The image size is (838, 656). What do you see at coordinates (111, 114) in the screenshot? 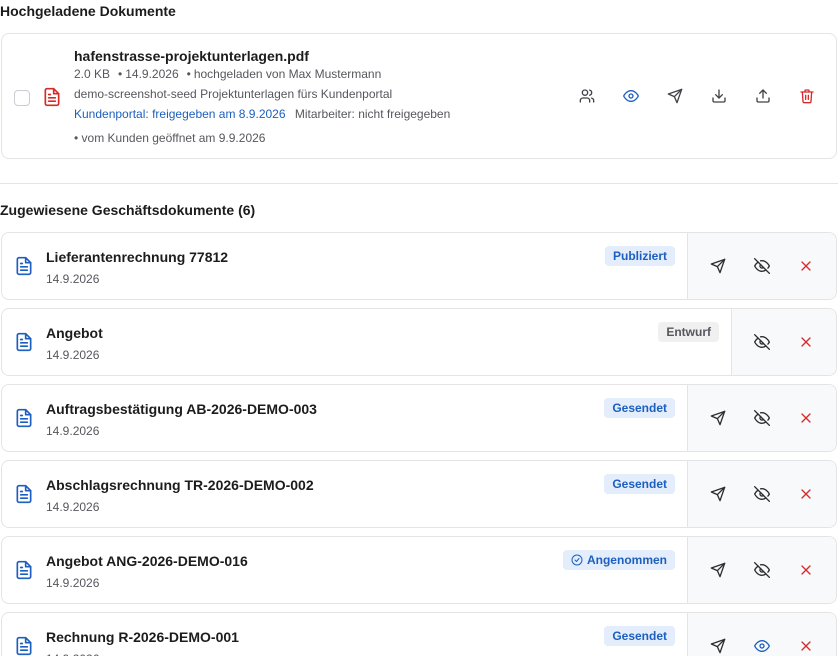
I see `portal-label: Kundenportal:` at bounding box center [111, 114].